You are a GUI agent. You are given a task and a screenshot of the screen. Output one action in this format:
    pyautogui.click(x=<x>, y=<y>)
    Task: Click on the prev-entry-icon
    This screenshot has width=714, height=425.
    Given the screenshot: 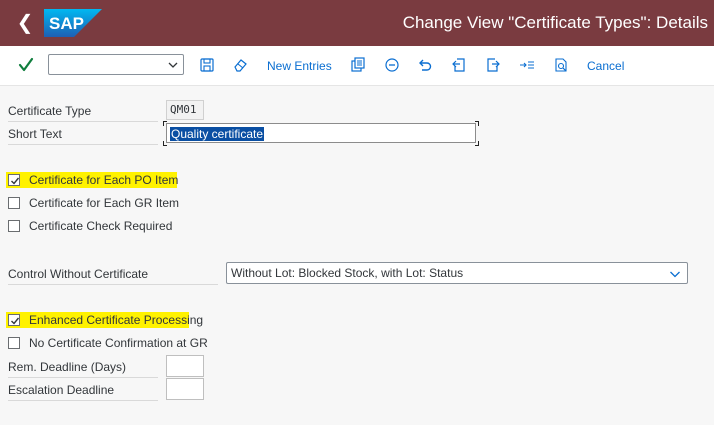 What is the action you would take?
    pyautogui.click(x=459, y=65)
    